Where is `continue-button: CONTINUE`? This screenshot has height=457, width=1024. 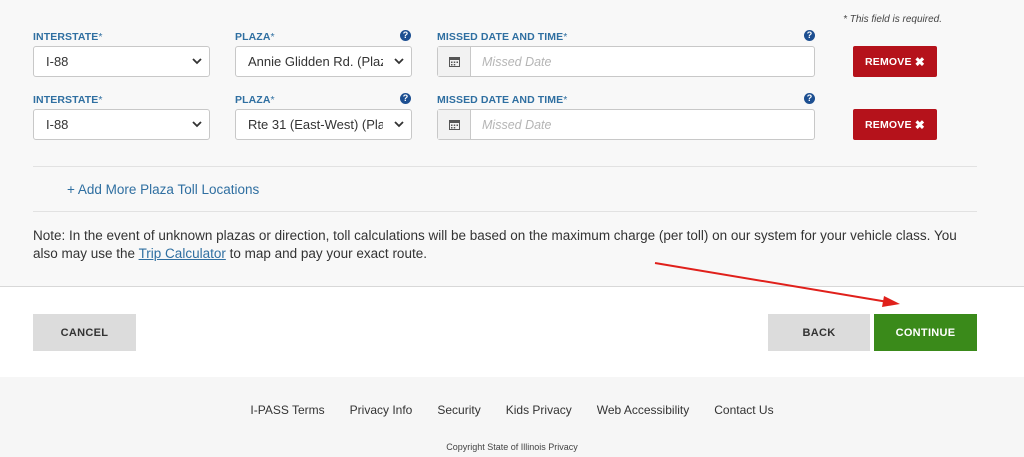
continue-button: CONTINUE is located at coordinates (925, 332).